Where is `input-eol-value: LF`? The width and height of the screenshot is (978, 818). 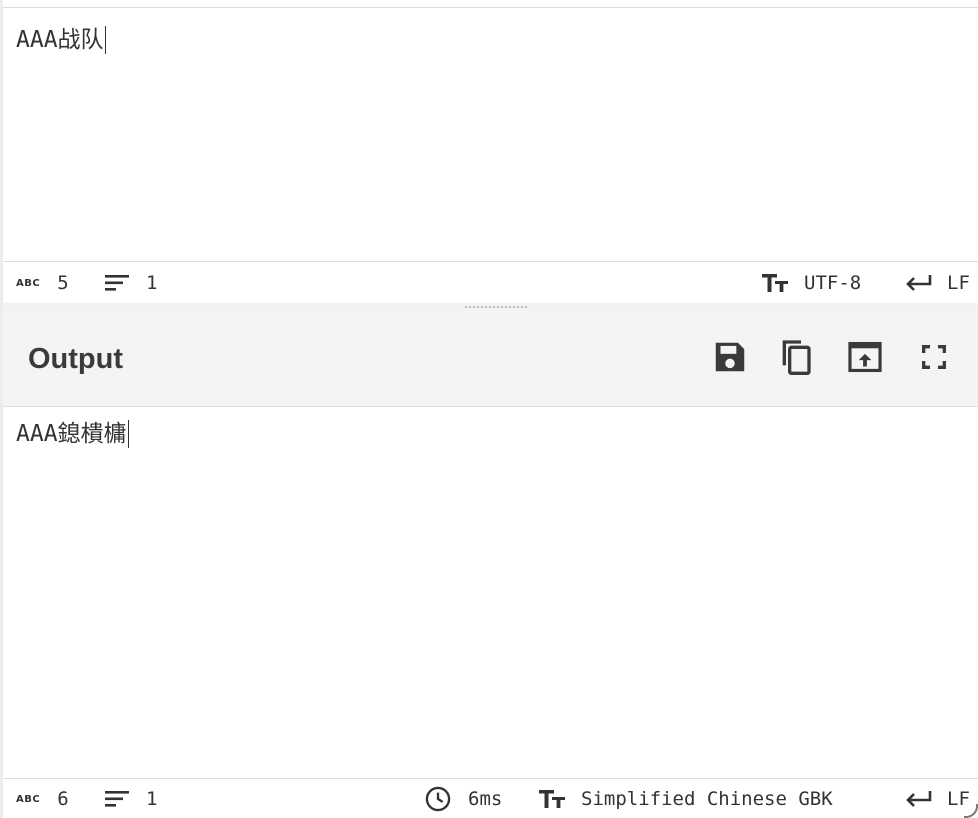 input-eol-value: LF is located at coordinates (958, 283).